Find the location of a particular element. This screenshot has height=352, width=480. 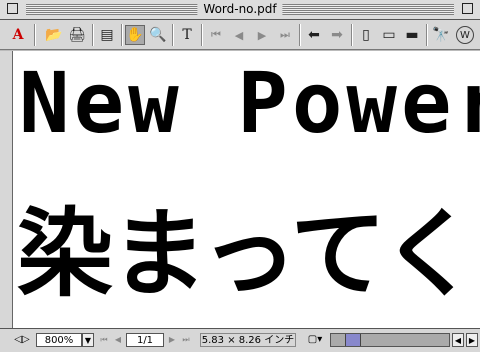

print-icon: 🖨 is located at coordinates (77, 35).